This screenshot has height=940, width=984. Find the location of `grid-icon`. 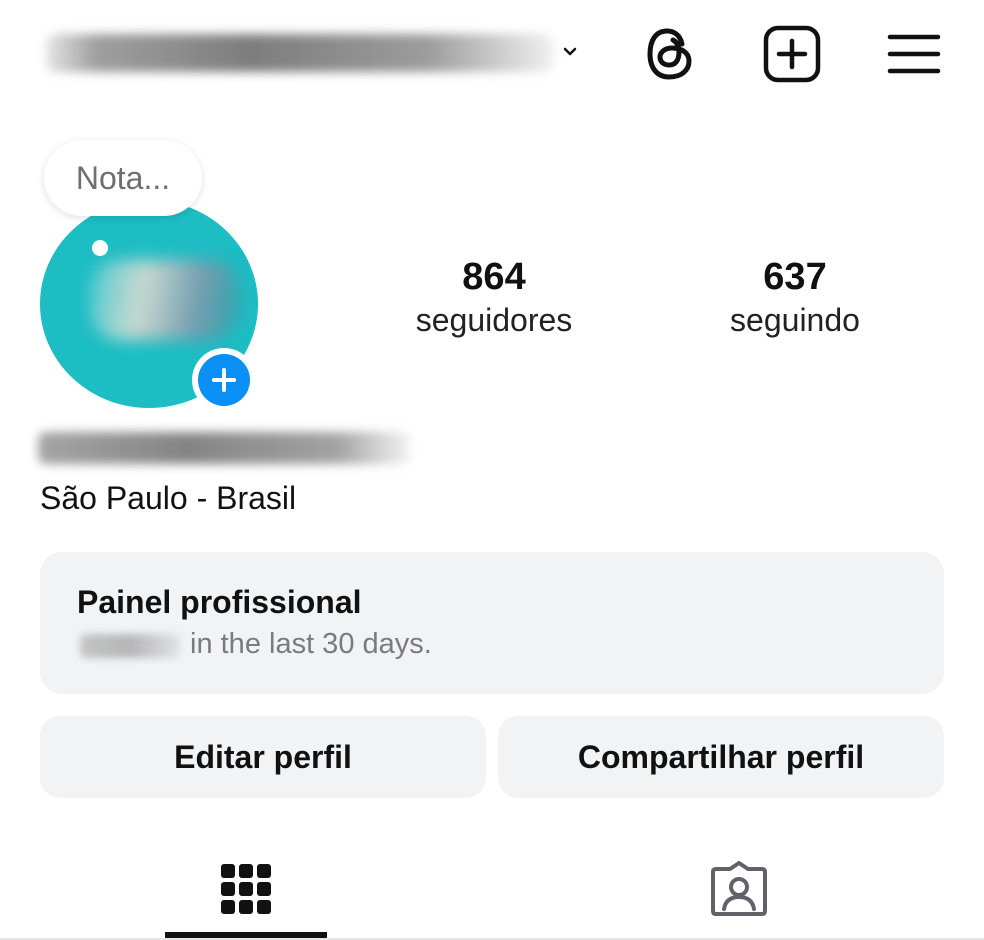

grid-icon is located at coordinates (246, 889).